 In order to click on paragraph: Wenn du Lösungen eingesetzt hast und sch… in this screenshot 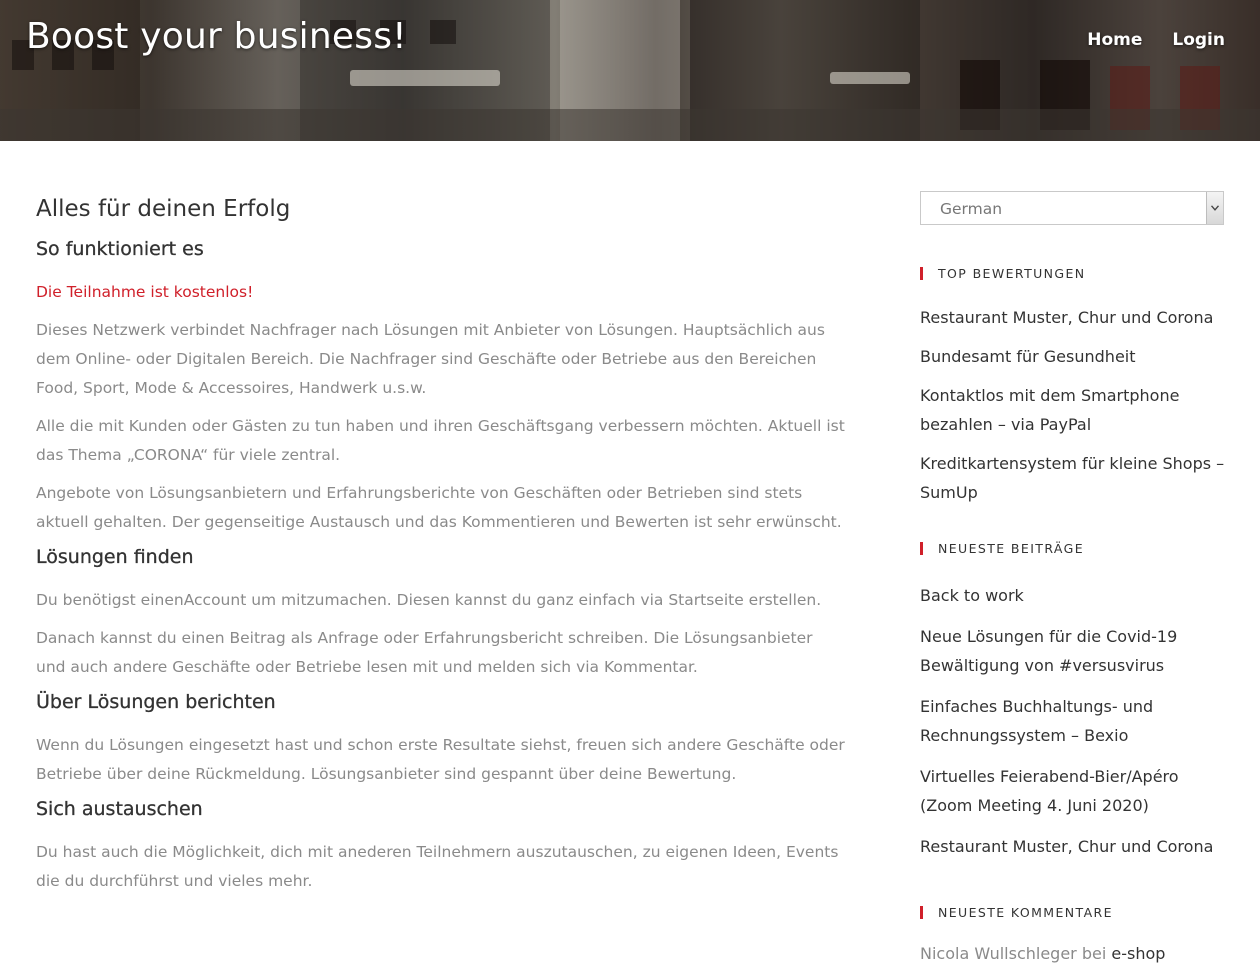, I will do `click(440, 759)`.